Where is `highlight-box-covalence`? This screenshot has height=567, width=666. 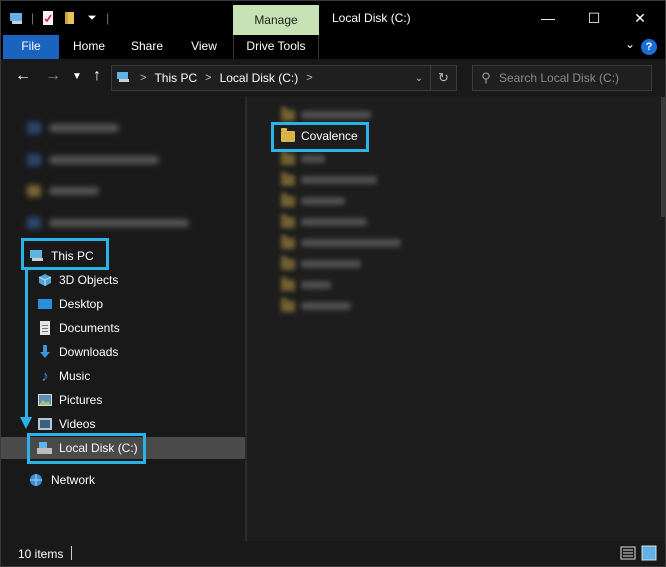
highlight-box-covalence is located at coordinates (320, 137).